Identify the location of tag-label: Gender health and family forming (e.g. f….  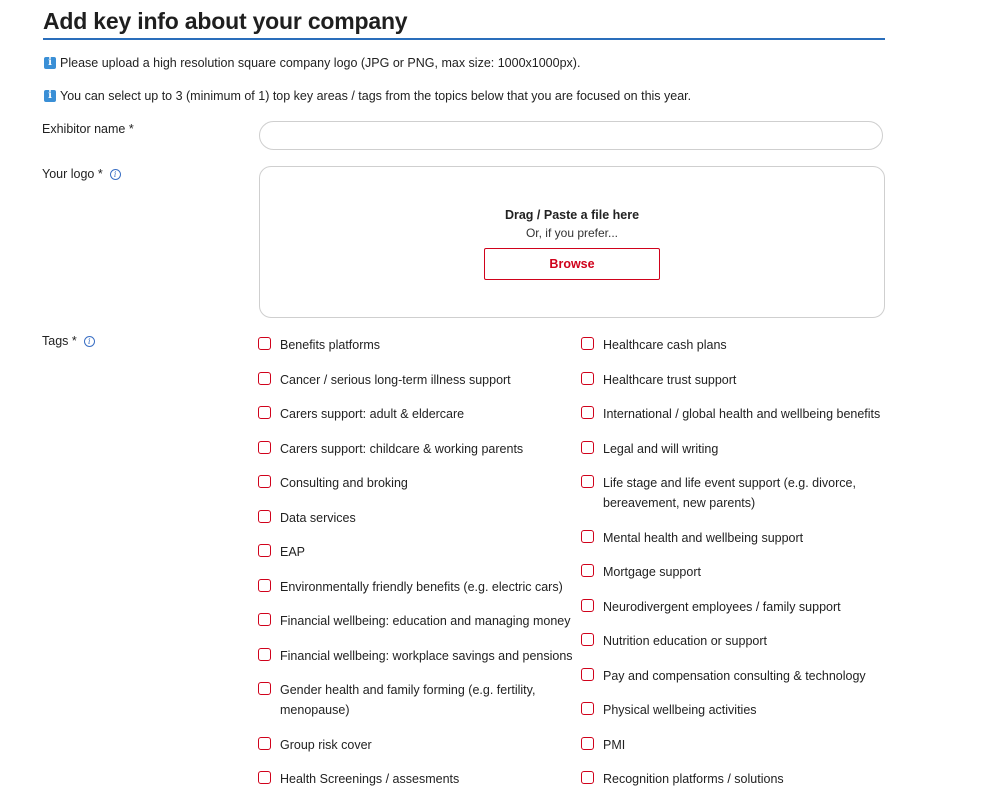
(408, 700).